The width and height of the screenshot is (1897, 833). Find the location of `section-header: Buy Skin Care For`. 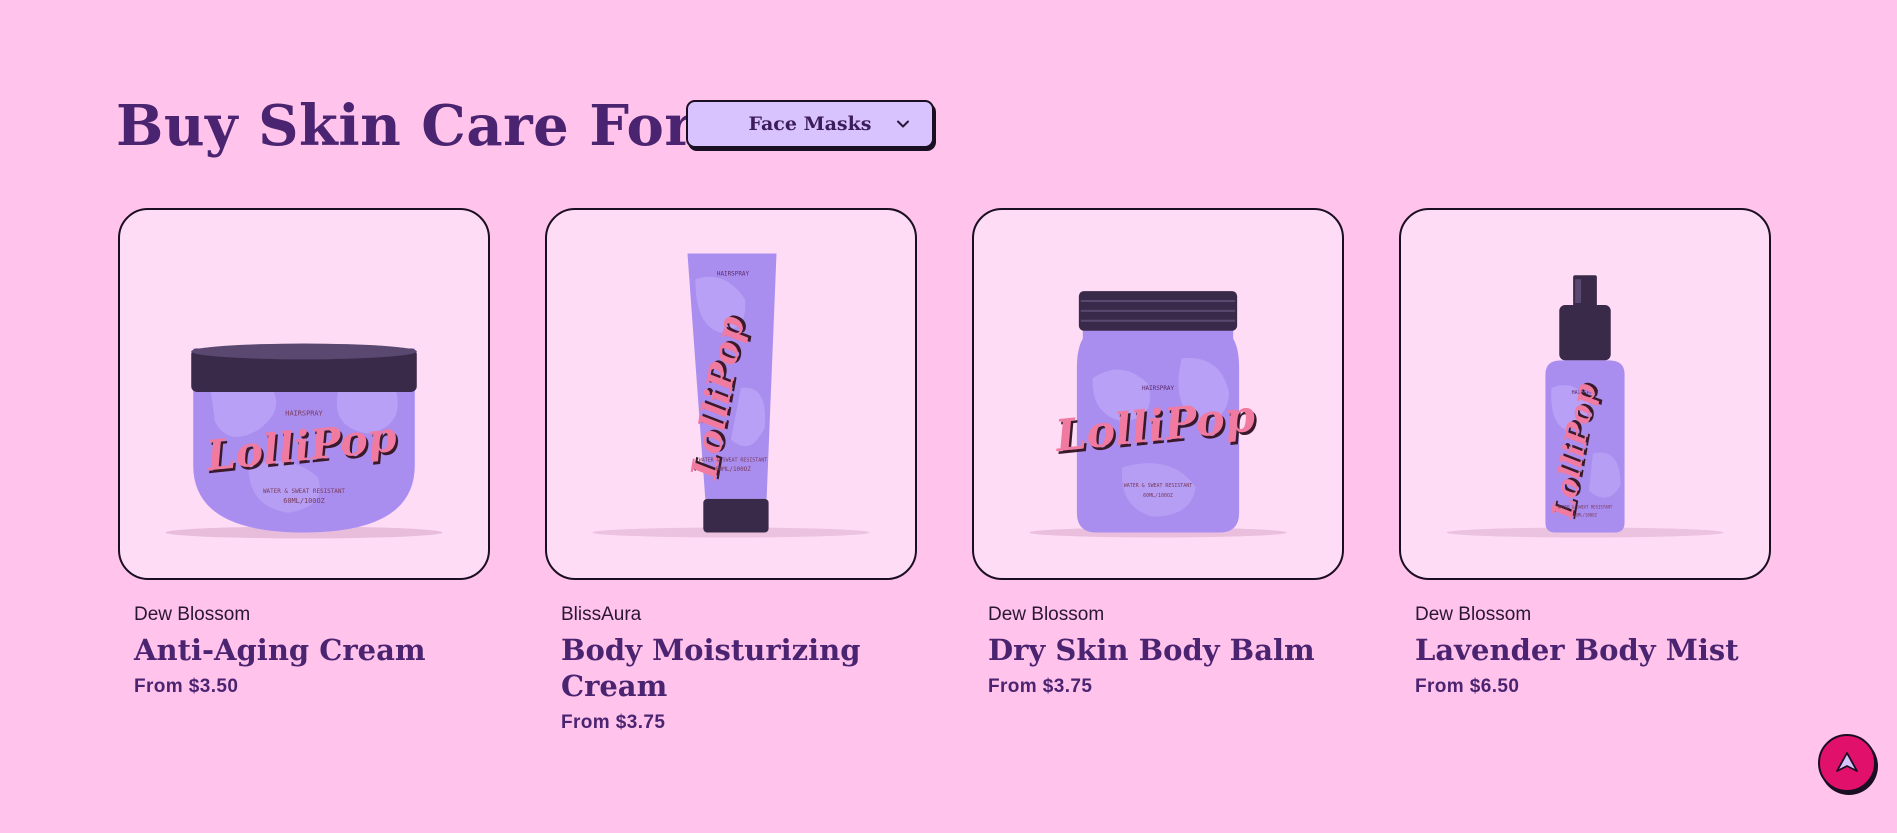

section-header: Buy Skin Care For is located at coordinates (405, 126).